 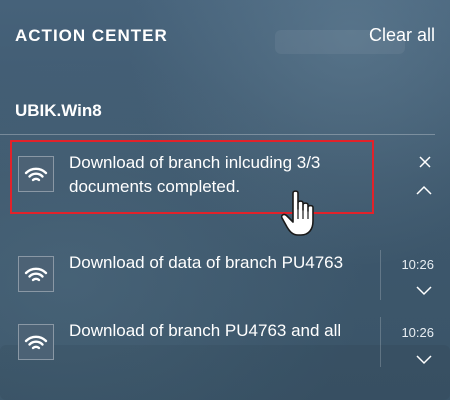 I want to click on app-group-name: UBIK.Win8, so click(x=58, y=110).